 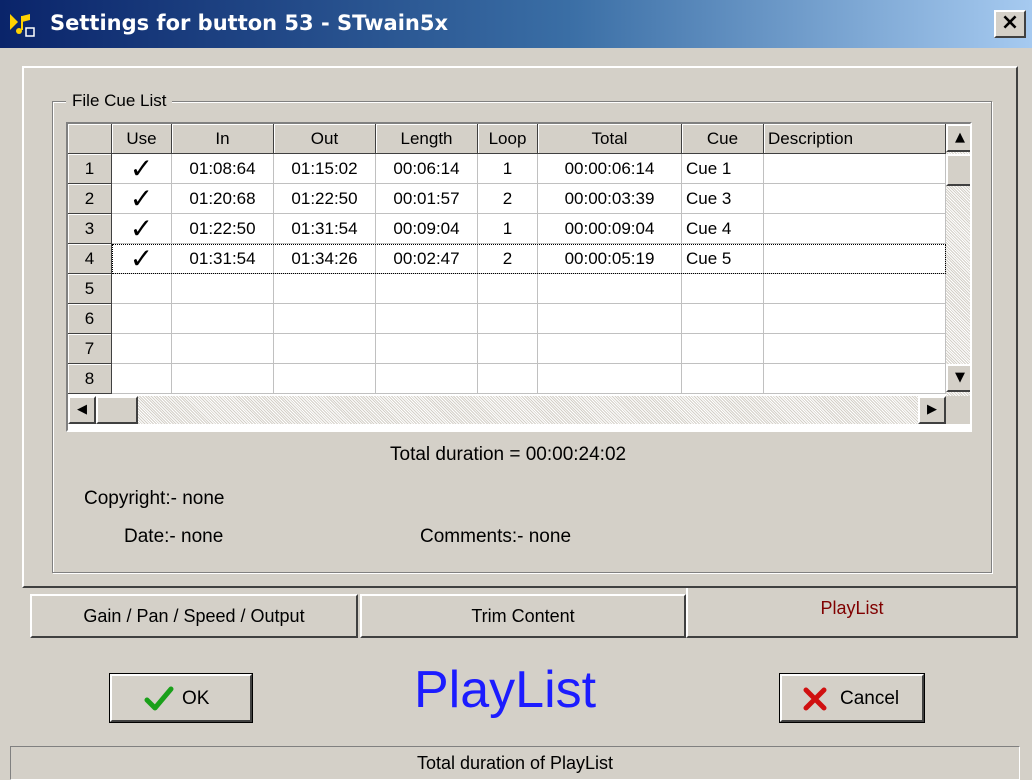 I want to click on scroll-up-button: ▲, so click(x=958, y=138).